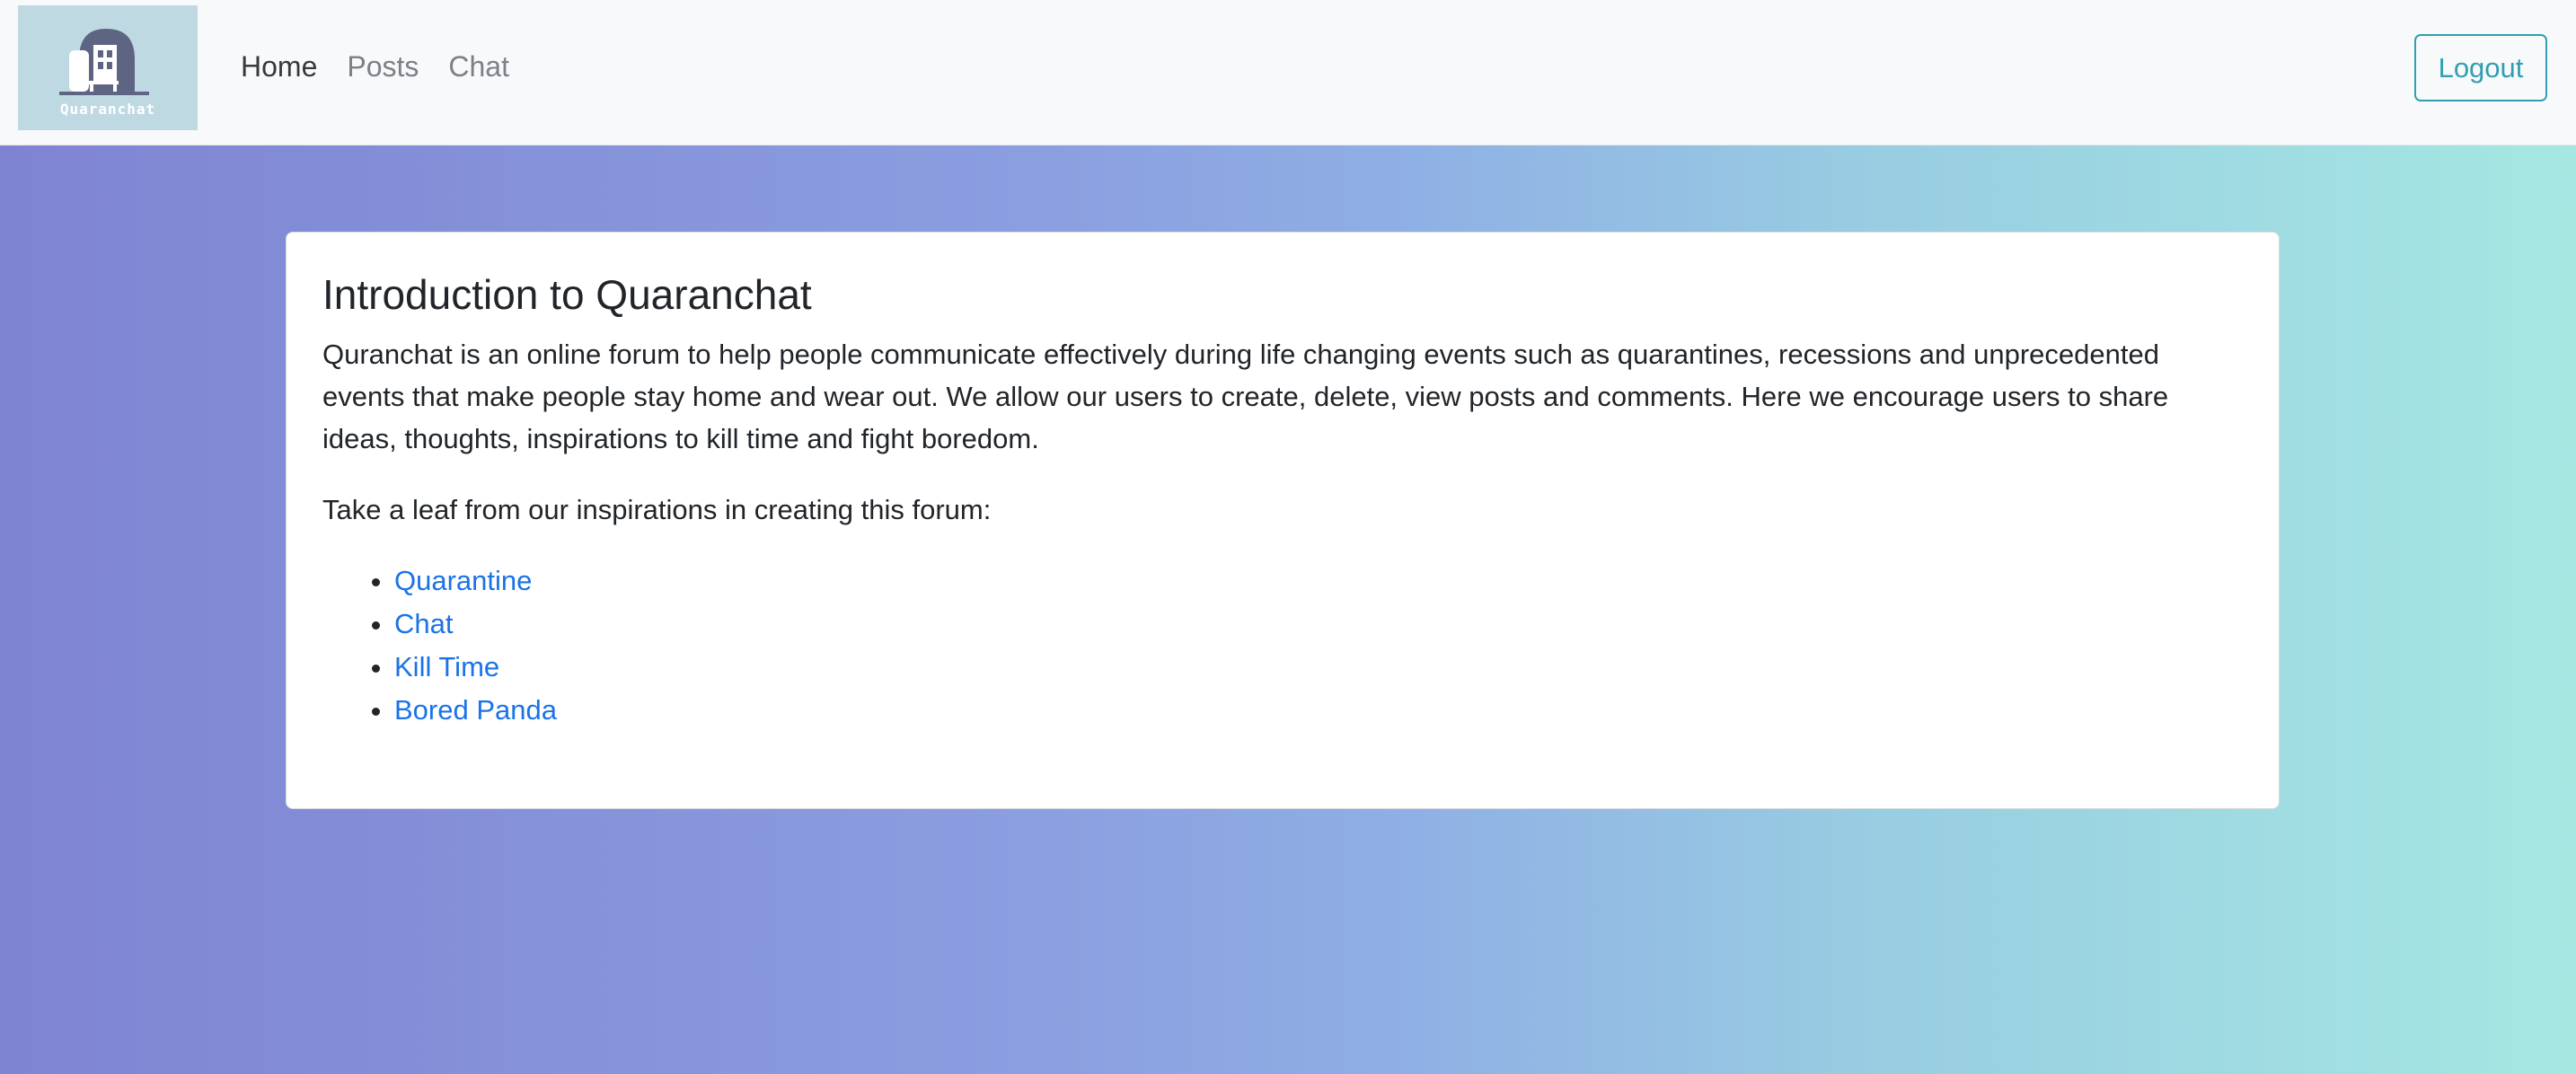  I want to click on nav-links: Home Posts Chat, so click(375, 66).